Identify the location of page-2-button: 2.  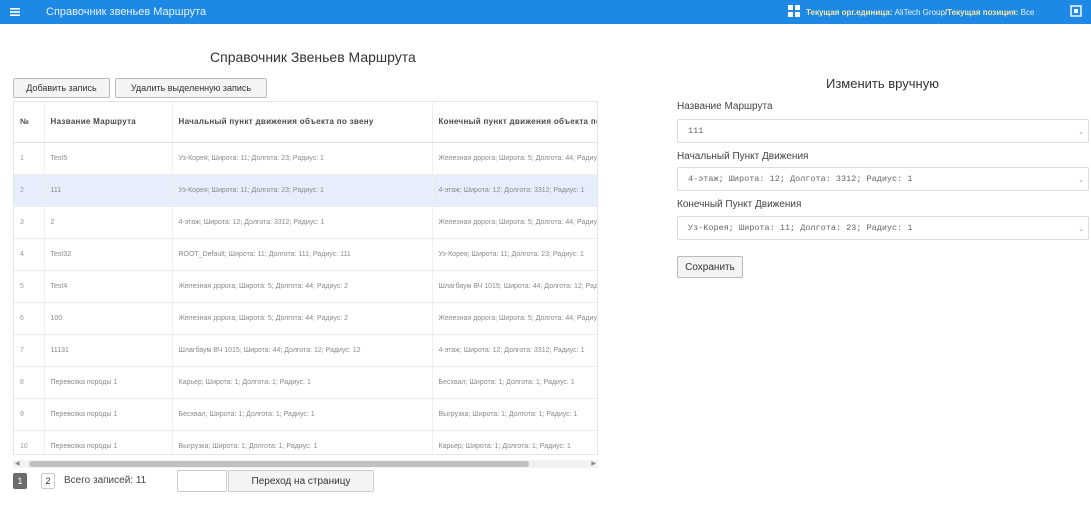
(48, 481).